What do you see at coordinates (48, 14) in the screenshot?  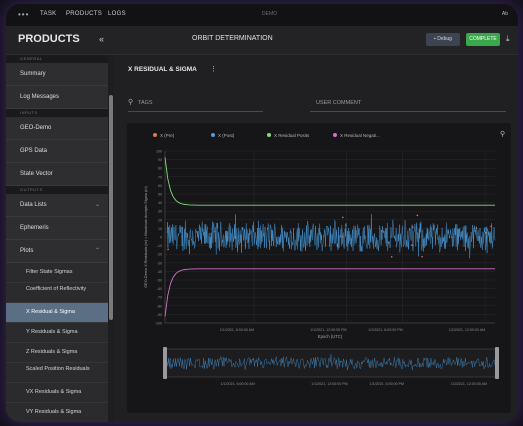 I see `menu-task: TASK` at bounding box center [48, 14].